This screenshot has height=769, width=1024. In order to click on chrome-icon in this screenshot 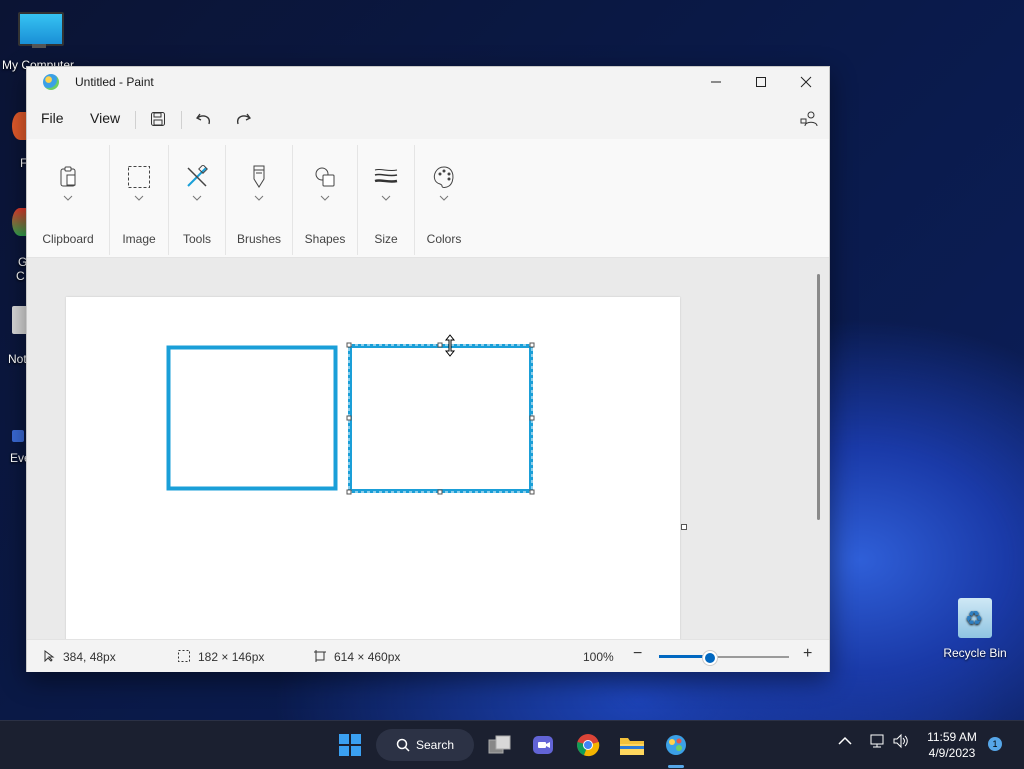, I will do `click(588, 745)`.